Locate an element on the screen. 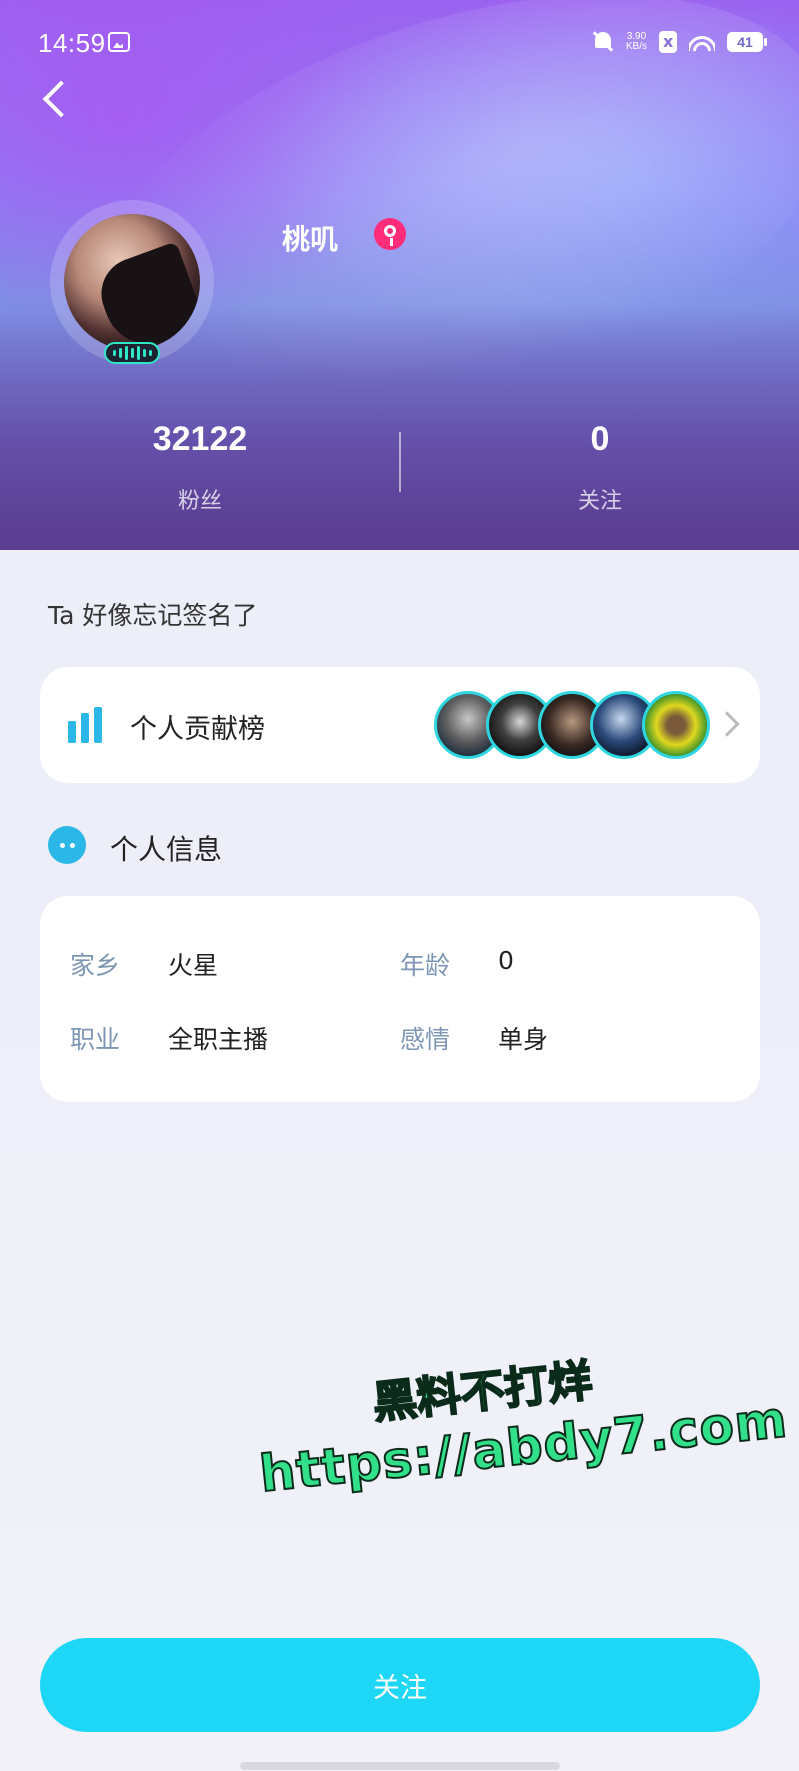 This screenshot has height=1771, width=799. network-speed: 3.90 KB/s is located at coordinates (636, 42).